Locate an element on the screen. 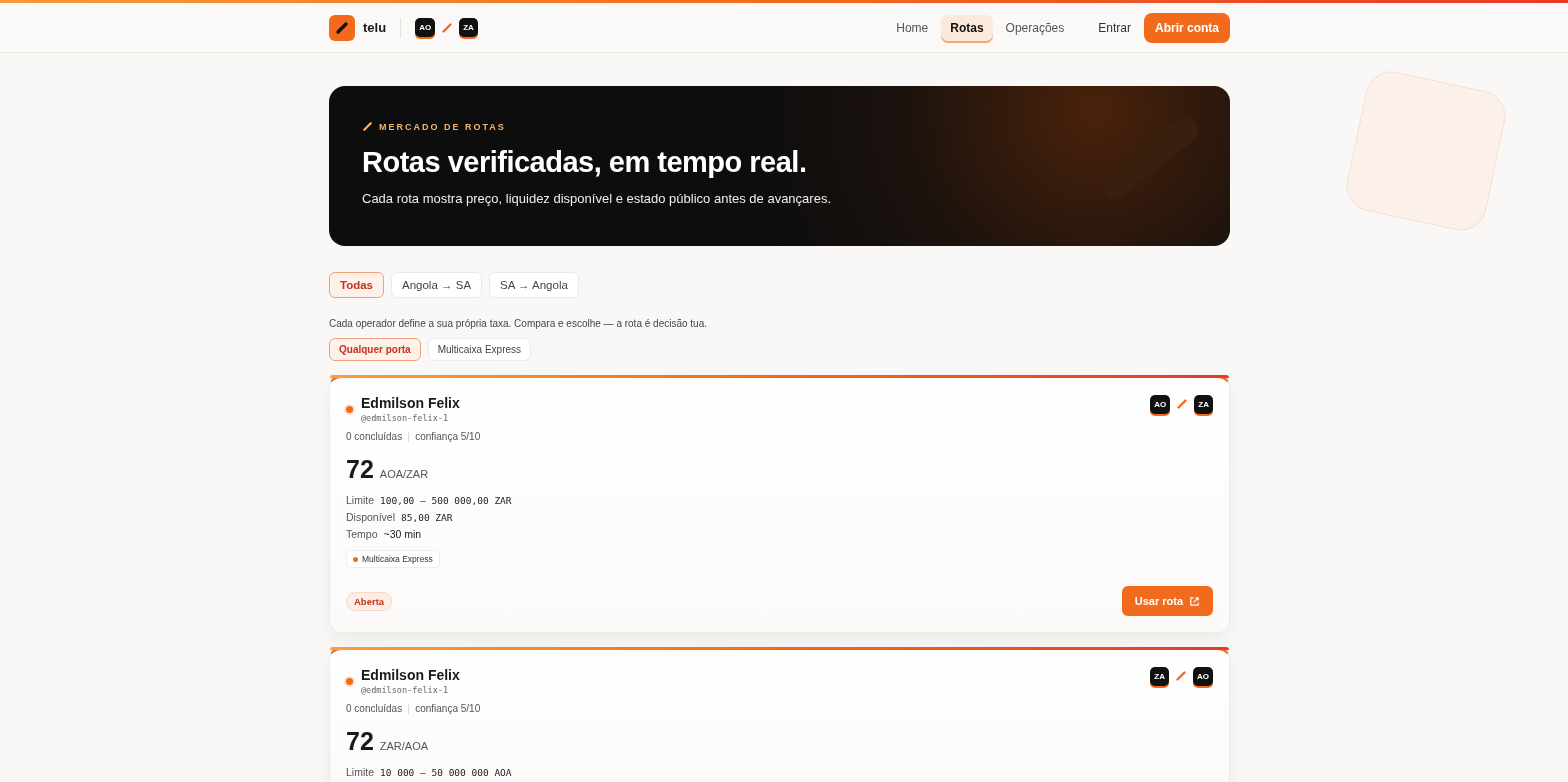 The width and height of the screenshot is (1568, 782). detail-value: 100,00 – 500 000,00 ZAR is located at coordinates (446, 500).